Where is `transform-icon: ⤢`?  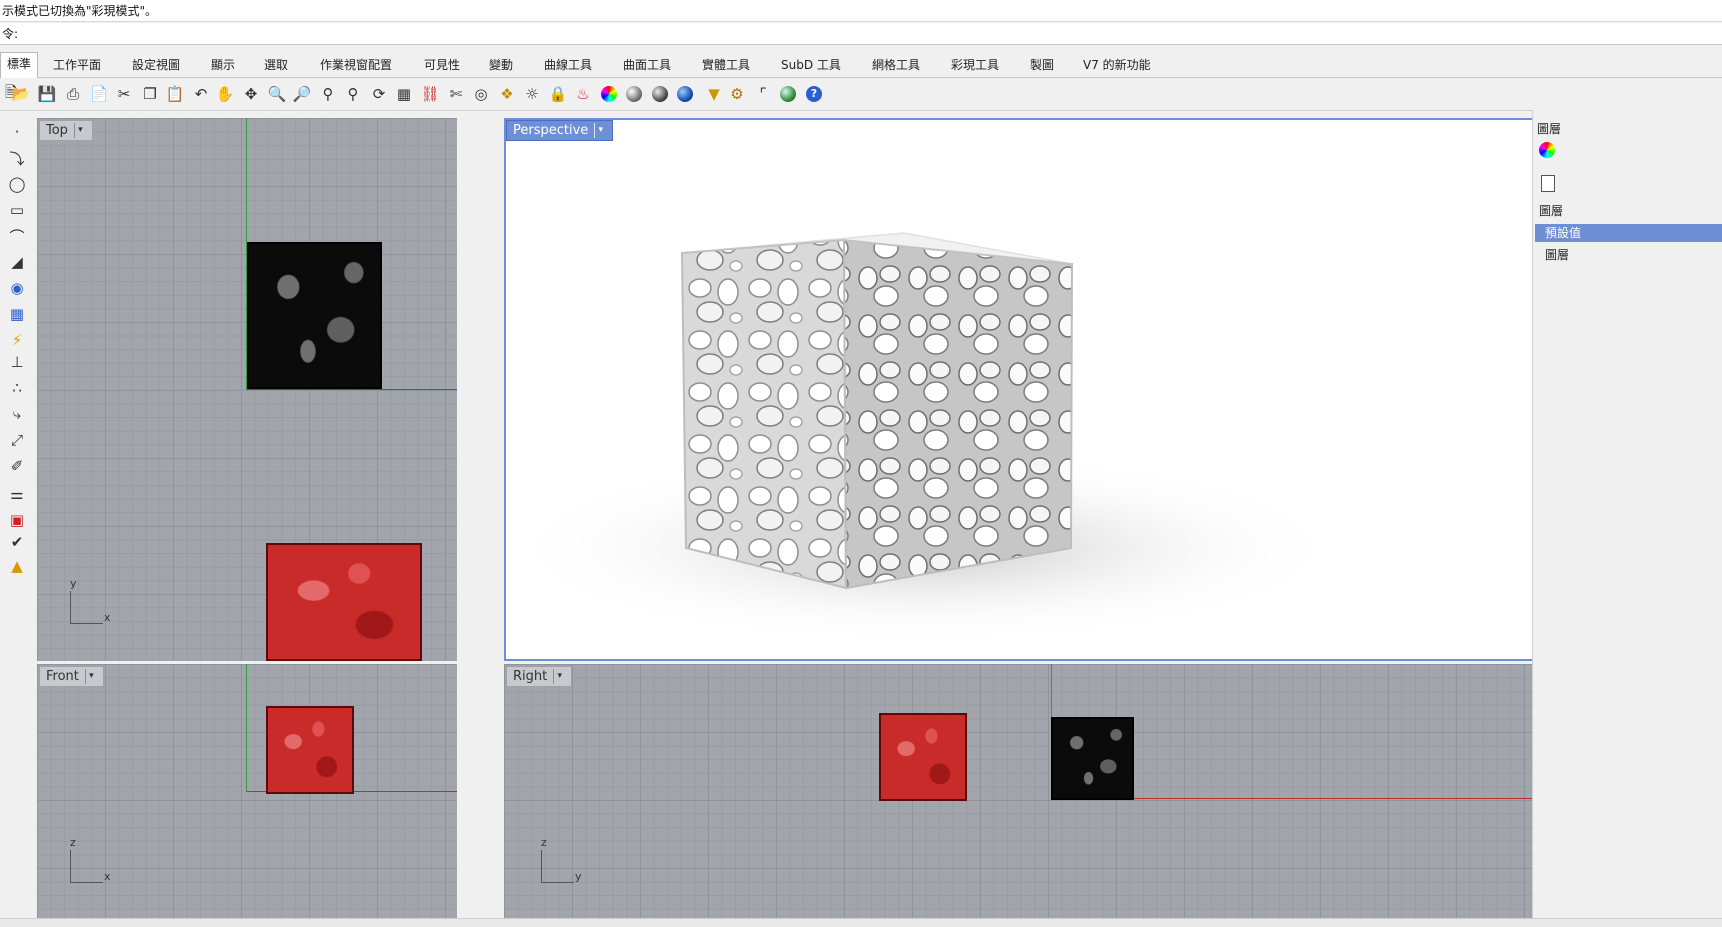
transform-icon: ⤢ is located at coordinates (17, 440).